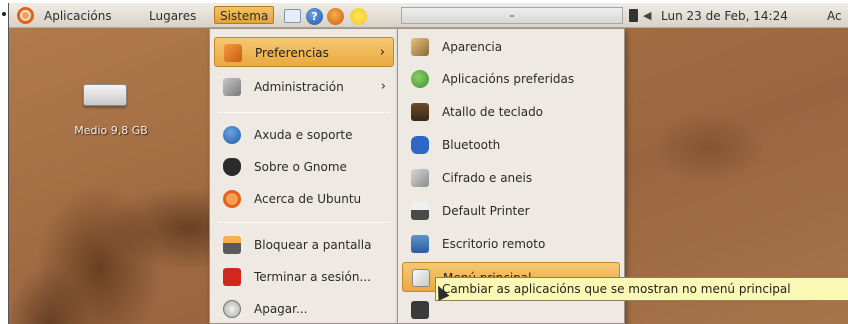  Describe the element at coordinates (420, 310) in the screenshot. I see `monitor-icon` at that location.